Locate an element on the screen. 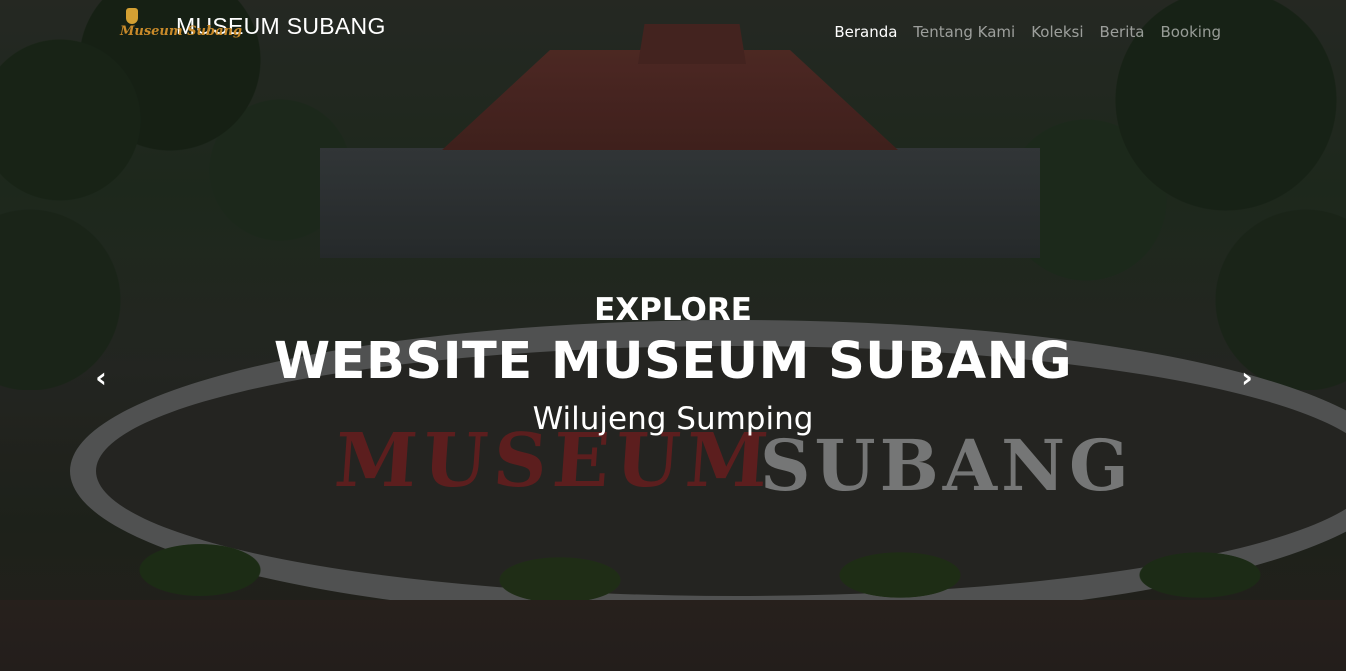 Image resolution: width=1346 pixels, height=671 pixels. nav-item-booking: Booking is located at coordinates (1190, 31).